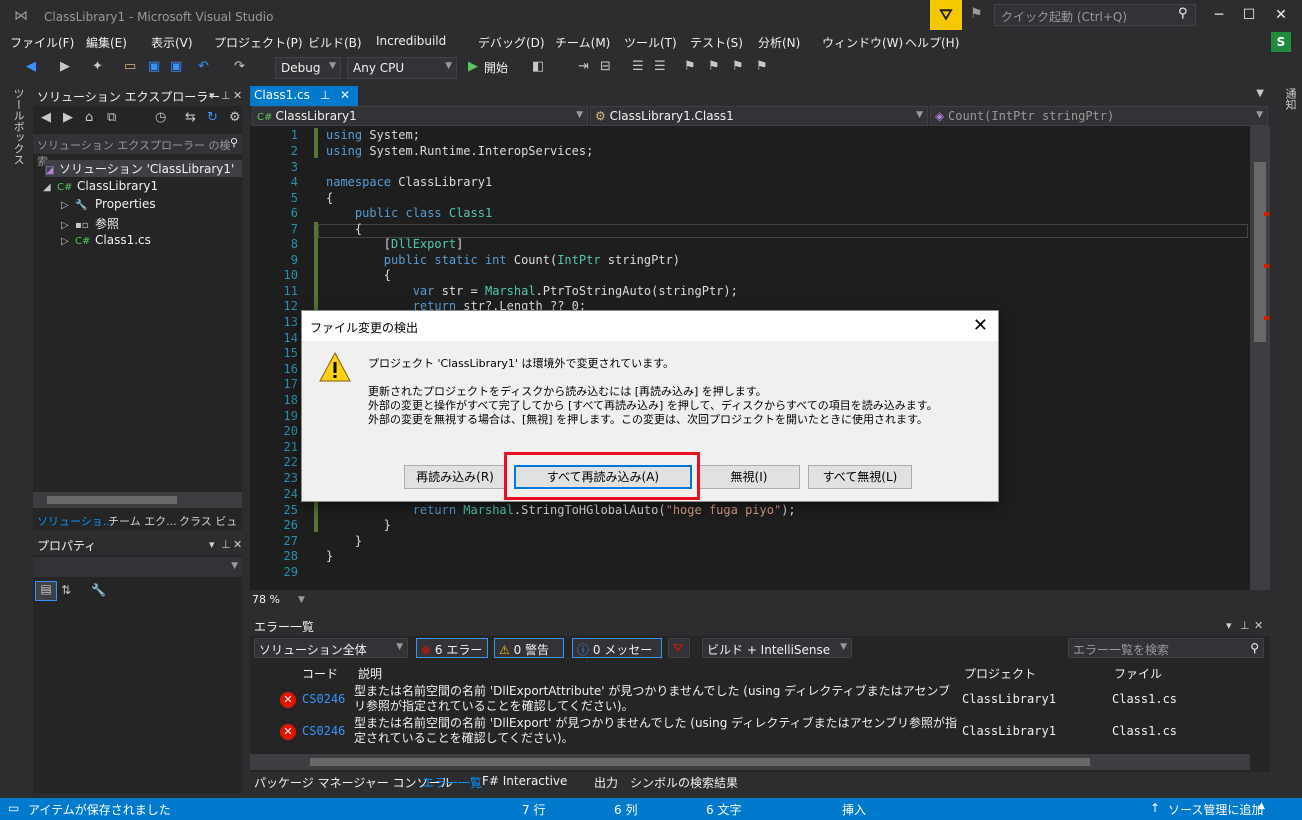 The width and height of the screenshot is (1302, 820). Describe the element at coordinates (1261, 806) in the screenshot. I see `chevron-up-icon: ▲` at that location.